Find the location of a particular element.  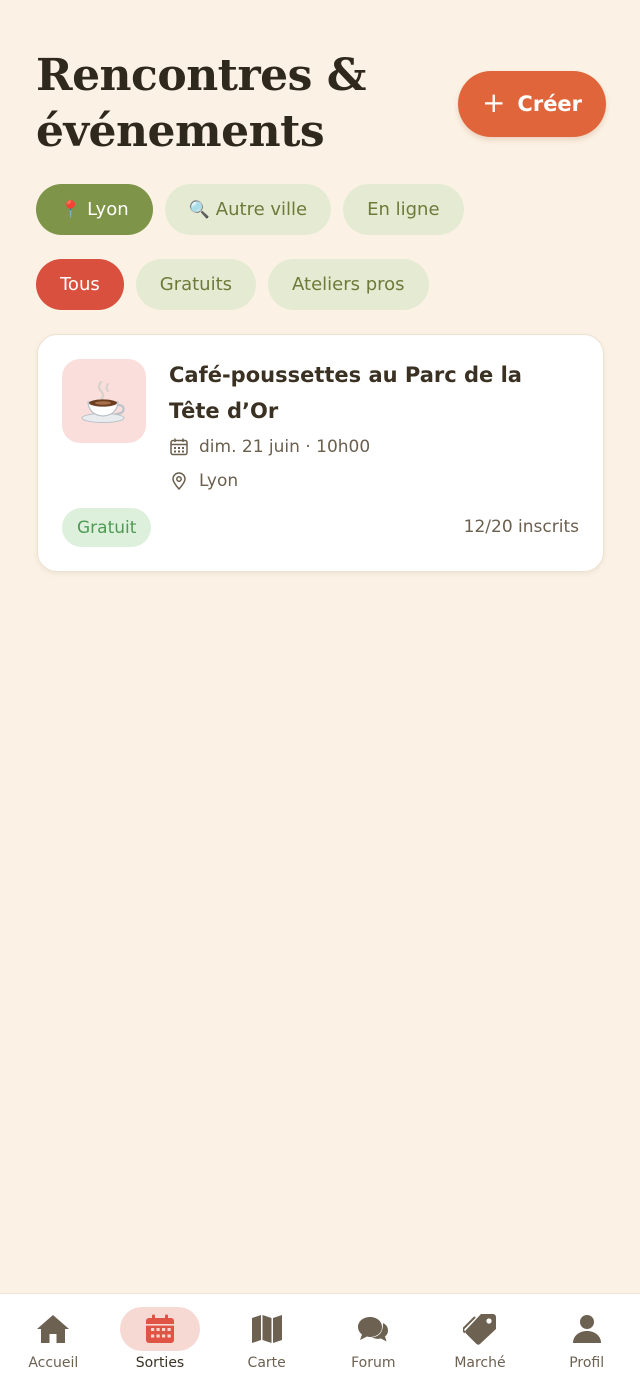

nav-label: Sorties is located at coordinates (160, 1363).